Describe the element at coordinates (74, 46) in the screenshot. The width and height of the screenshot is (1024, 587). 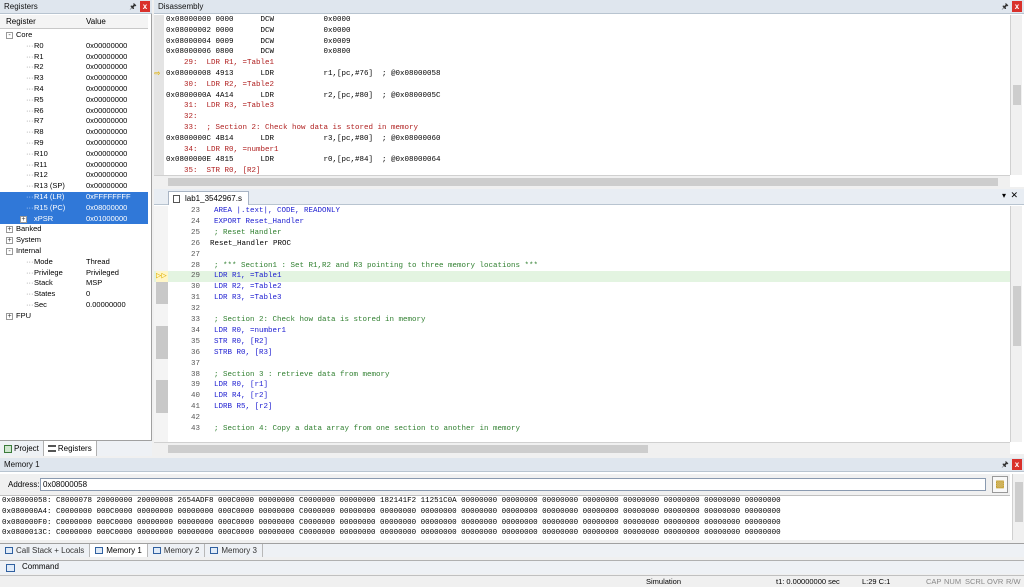
I see `register-row: ···R00x00000000` at that location.